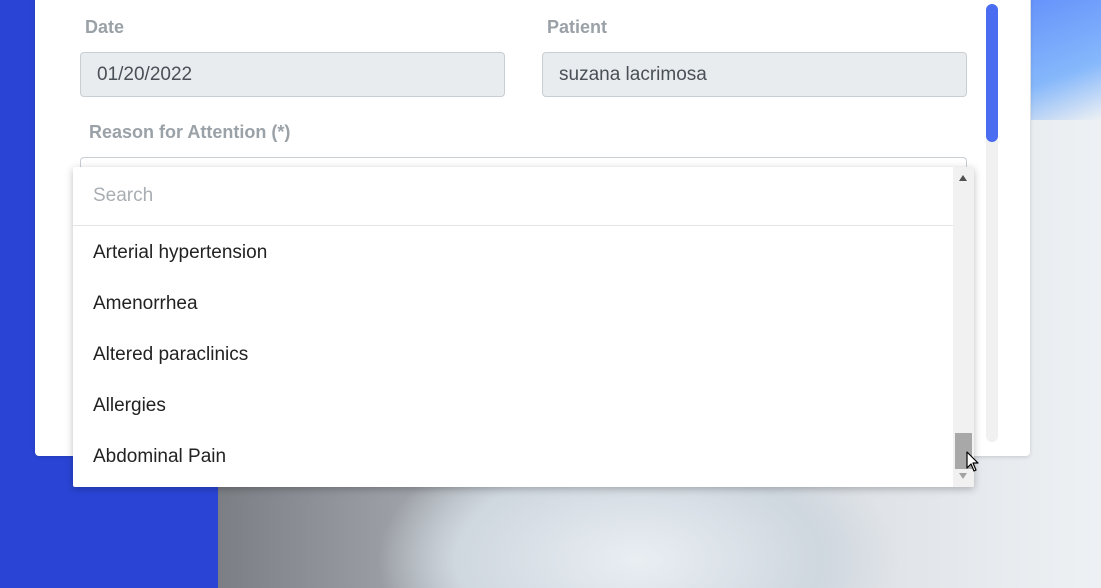 The width and height of the screenshot is (1101, 588). Describe the element at coordinates (513, 456) in the screenshot. I see `dropdown-option: Abdominal Pain` at that location.